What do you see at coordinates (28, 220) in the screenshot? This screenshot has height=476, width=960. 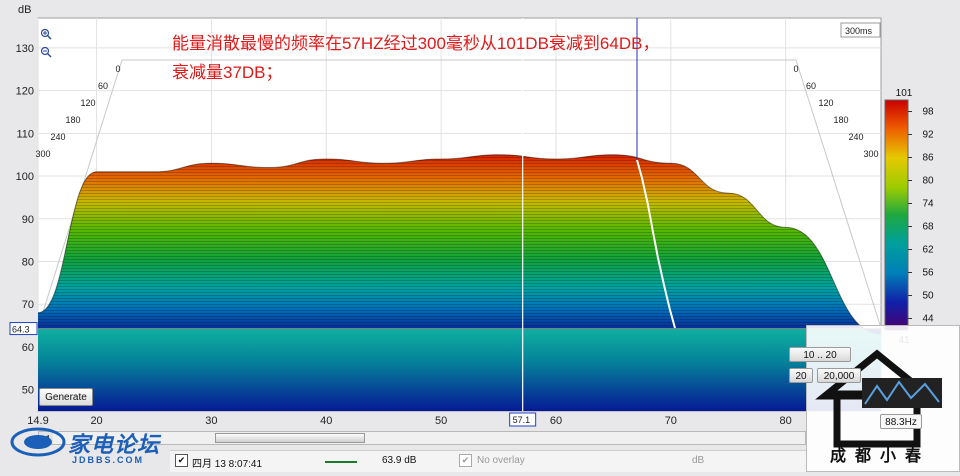 I see `y-tick-label: 90` at bounding box center [28, 220].